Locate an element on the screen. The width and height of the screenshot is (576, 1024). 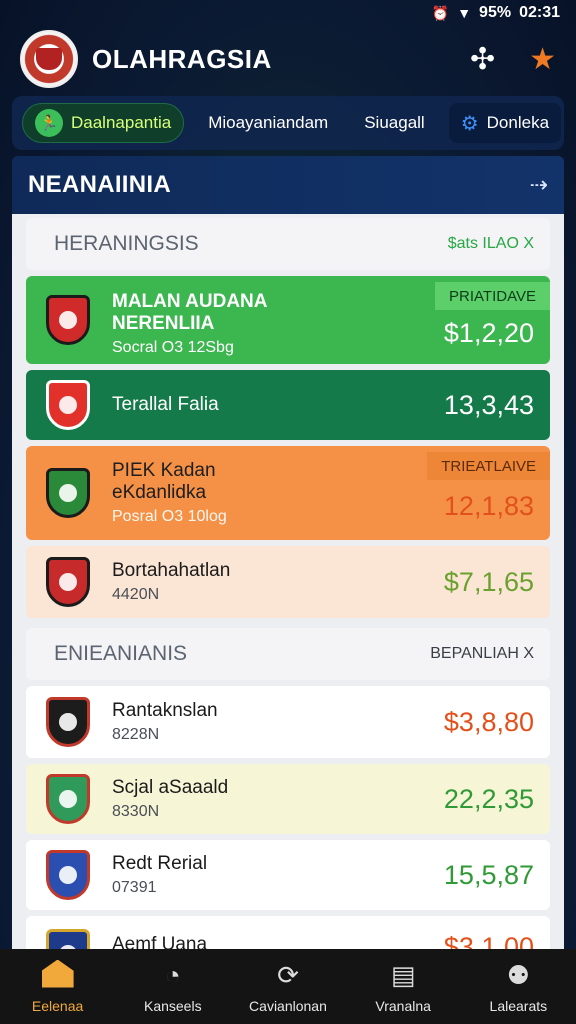
item-name: Scjal aSaaald is located at coordinates (170, 787).